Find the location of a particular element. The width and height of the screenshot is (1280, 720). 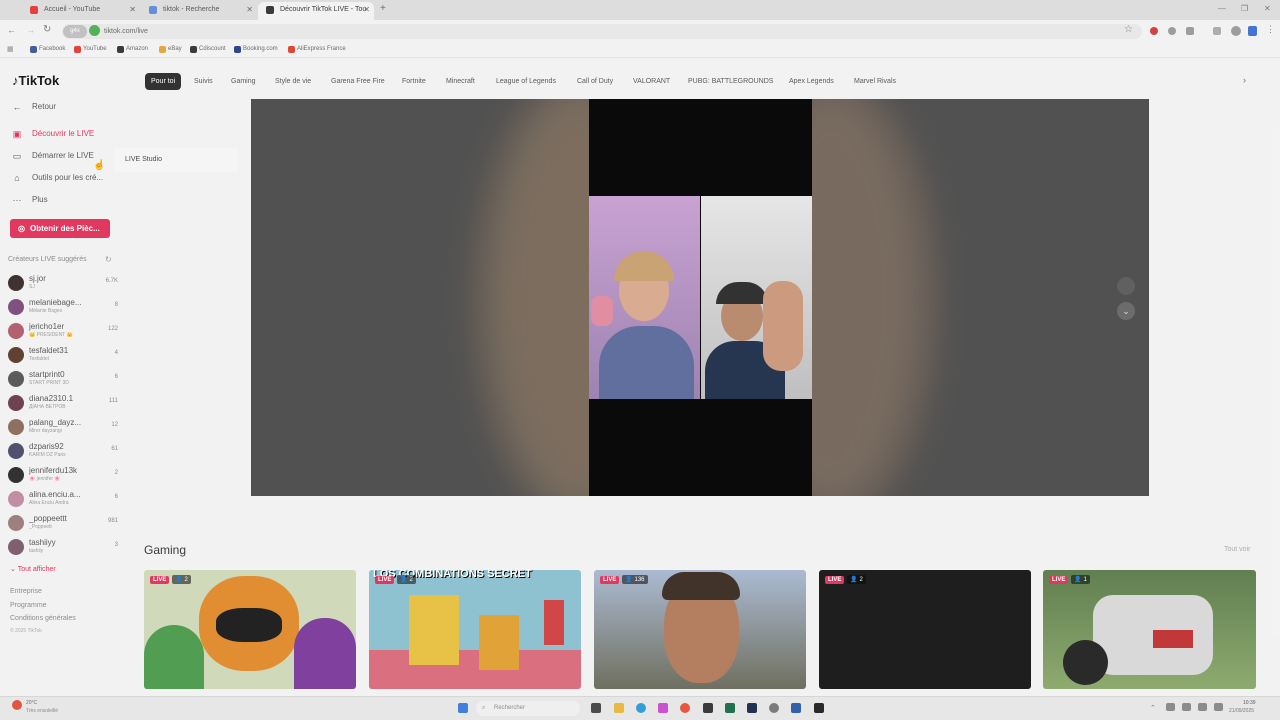

tray-icon is located at coordinates (1218, 707).